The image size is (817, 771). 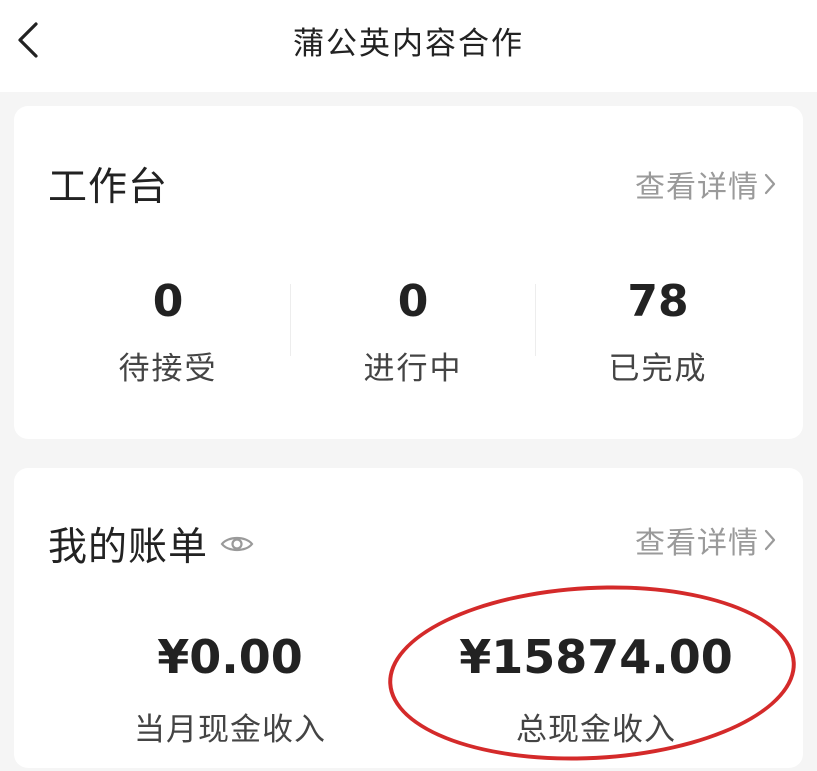 I want to click on workbench-title: 工作台, so click(x=108, y=187).